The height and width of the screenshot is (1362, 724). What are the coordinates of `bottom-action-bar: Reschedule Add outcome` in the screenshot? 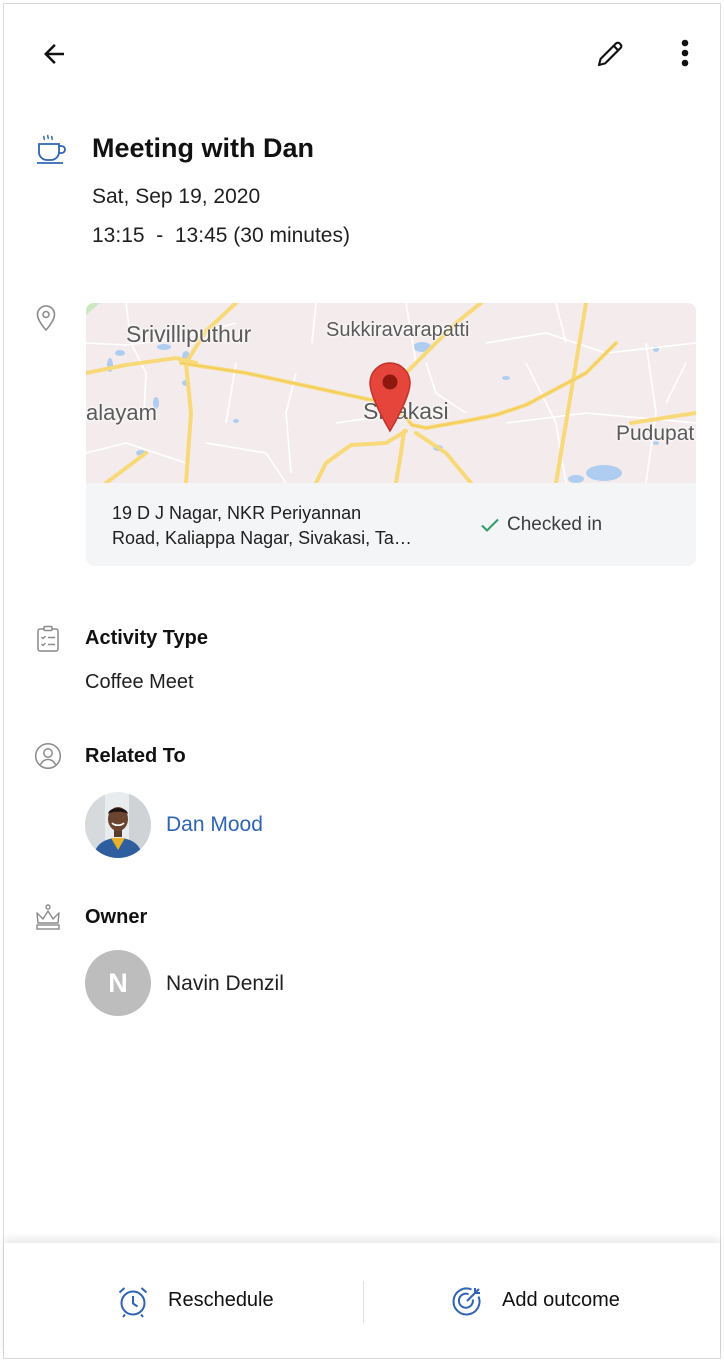 It's located at (362, 1300).